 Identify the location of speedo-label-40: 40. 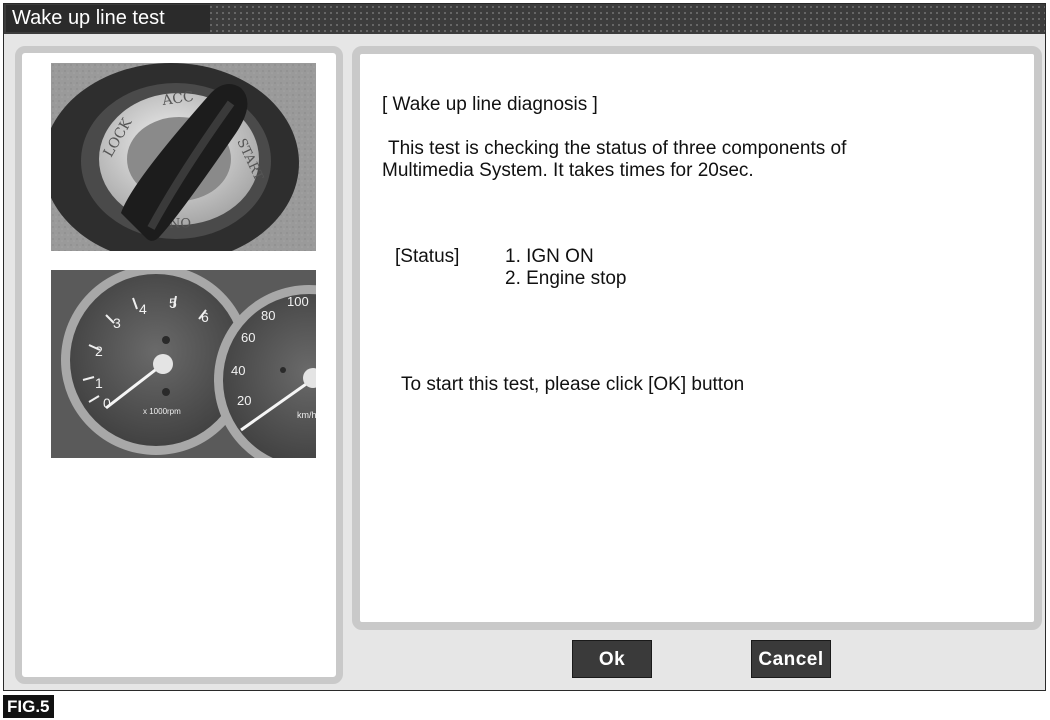
(238, 370).